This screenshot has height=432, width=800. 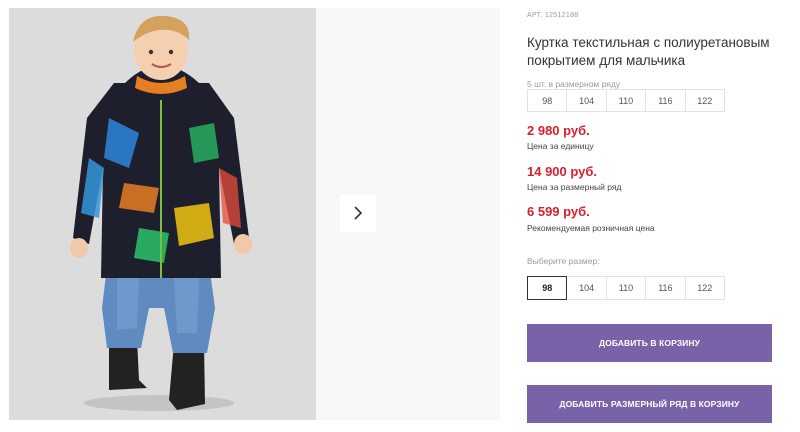 I want to click on pack-size-cell: 122, so click(x=704, y=100).